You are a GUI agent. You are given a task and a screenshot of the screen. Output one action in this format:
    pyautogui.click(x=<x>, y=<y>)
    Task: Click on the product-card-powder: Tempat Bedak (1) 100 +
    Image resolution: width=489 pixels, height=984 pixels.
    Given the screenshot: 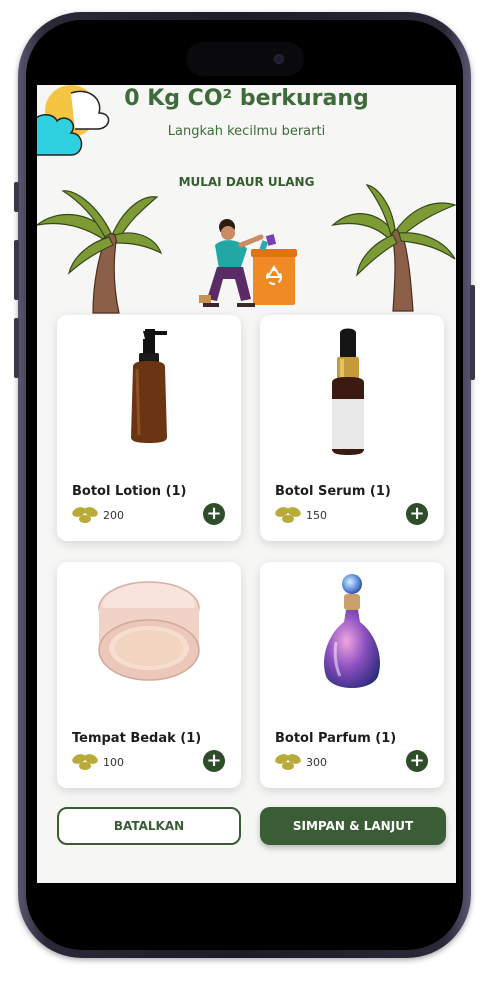 What is the action you would take?
    pyautogui.click(x=149, y=675)
    